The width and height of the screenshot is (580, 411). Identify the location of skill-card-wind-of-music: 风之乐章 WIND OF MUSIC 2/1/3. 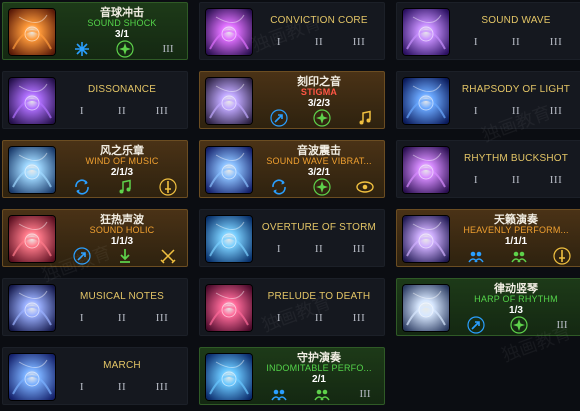
(95, 169).